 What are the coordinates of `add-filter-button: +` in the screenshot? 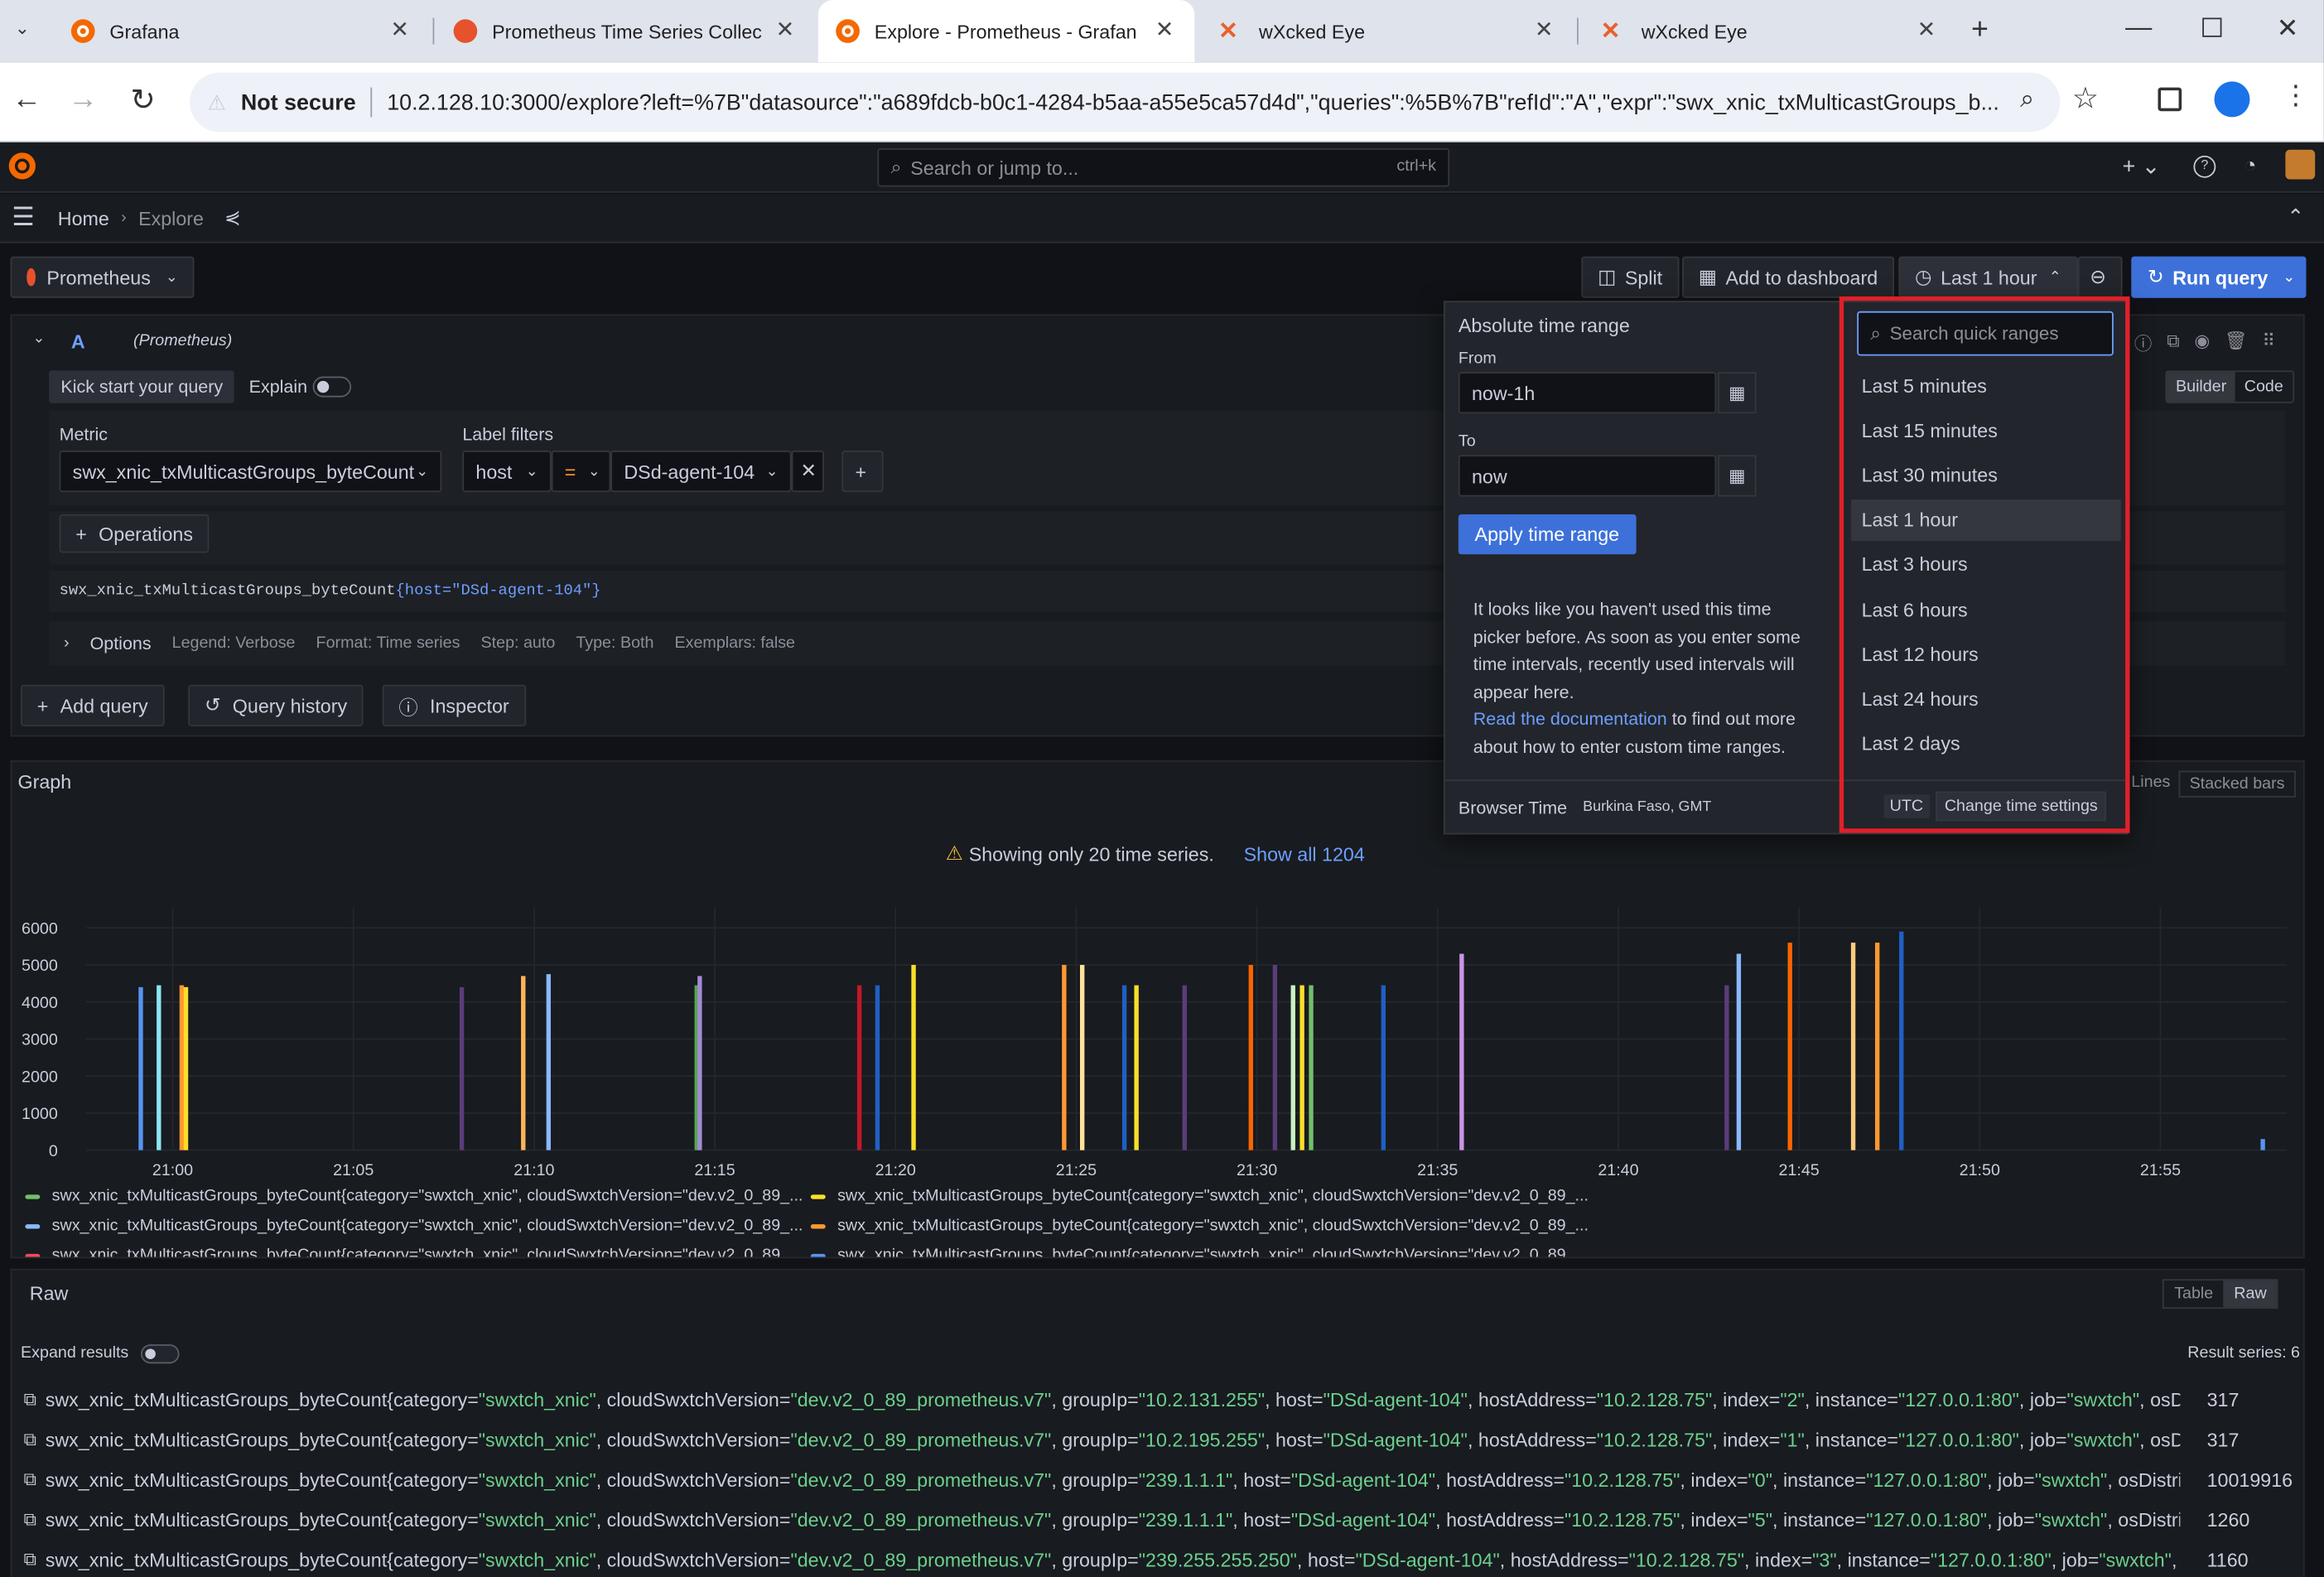 It's located at (862, 472).